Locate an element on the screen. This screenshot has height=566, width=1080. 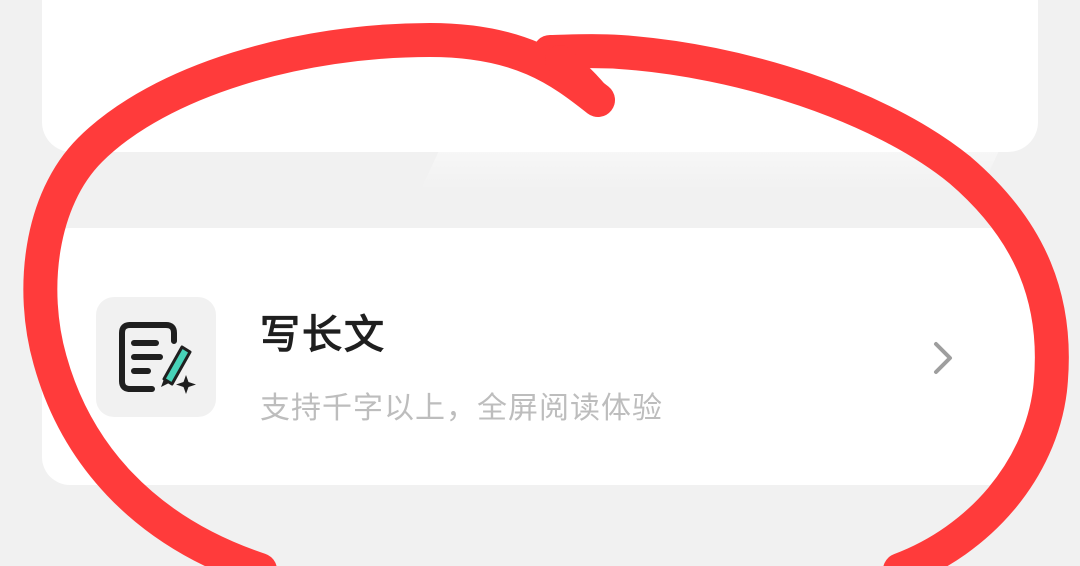
item-title: 写长文 is located at coordinates (323, 335).